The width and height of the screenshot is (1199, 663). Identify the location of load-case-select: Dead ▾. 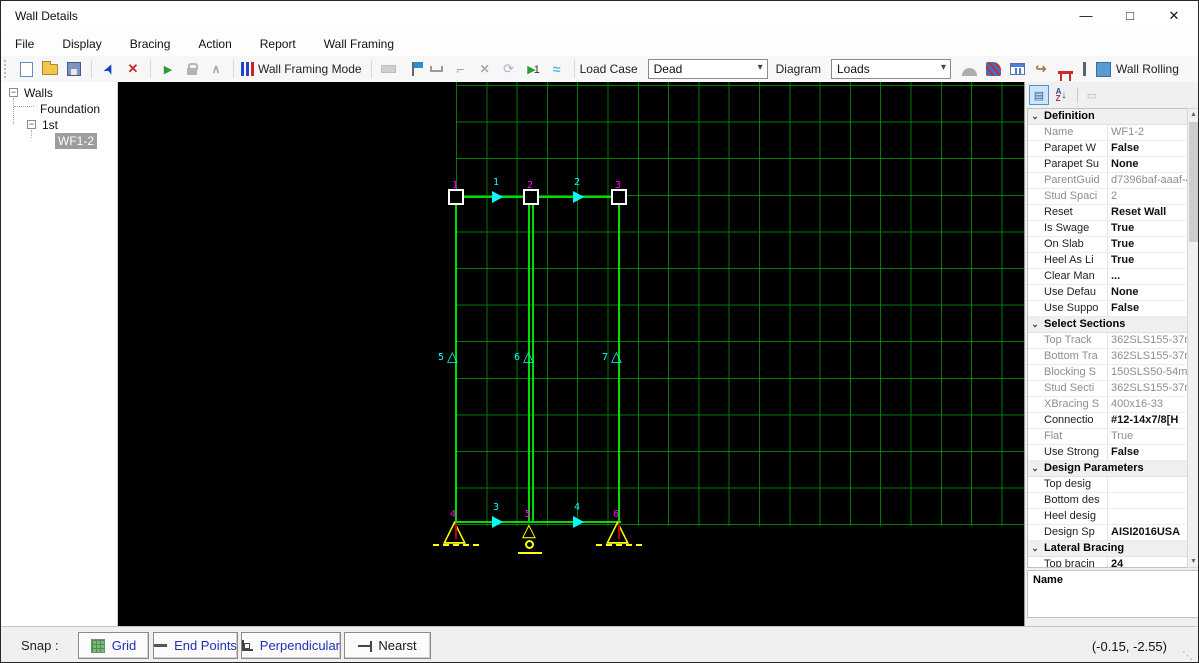
(707, 69).